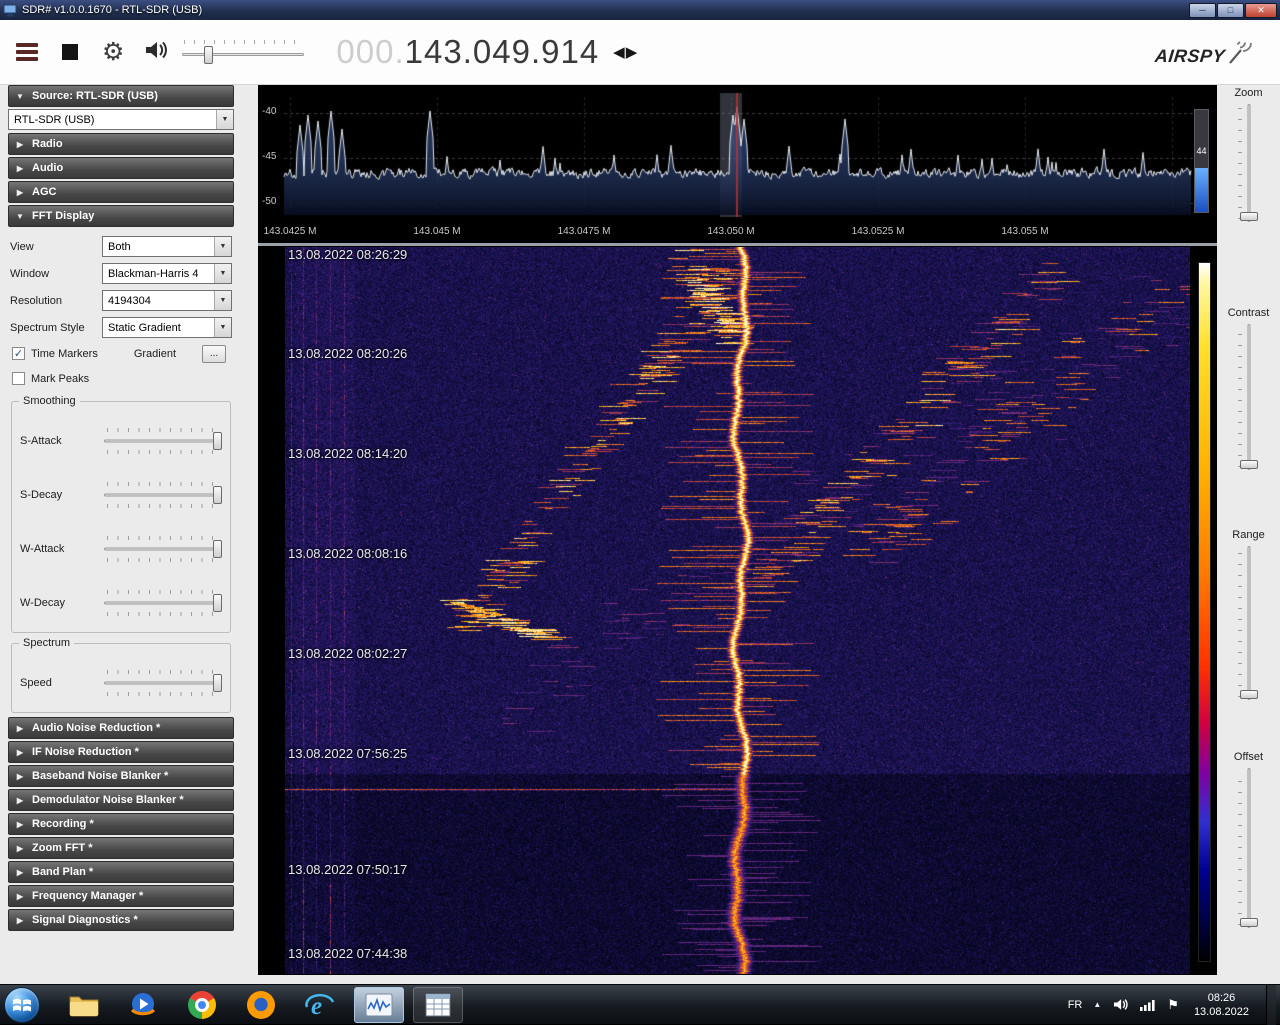 Image resolution: width=1280 pixels, height=1025 pixels. I want to click on taskbar-clock: 08:26 13.08.2022, so click(1221, 1005).